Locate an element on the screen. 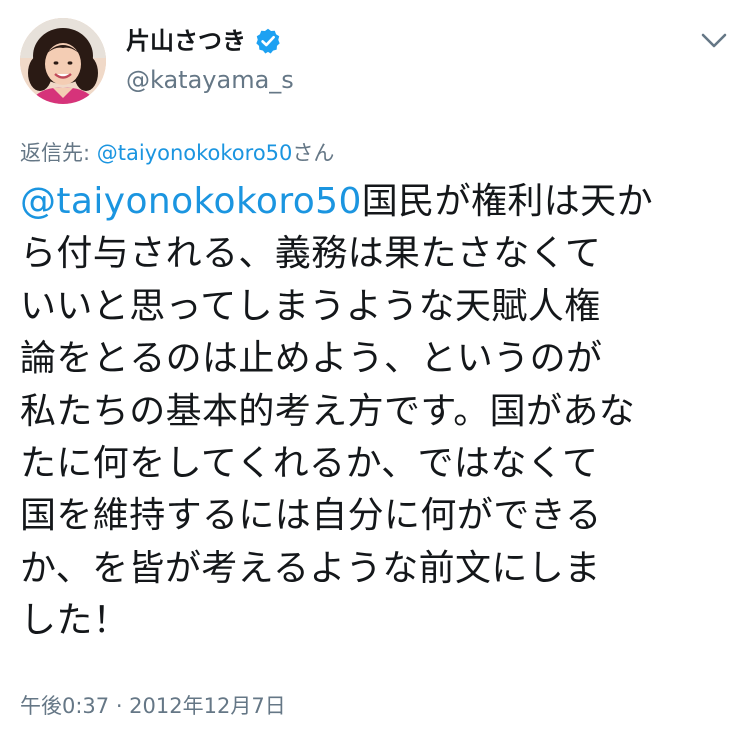 The height and width of the screenshot is (737, 750). reply-suffix: さん is located at coordinates (313, 153).